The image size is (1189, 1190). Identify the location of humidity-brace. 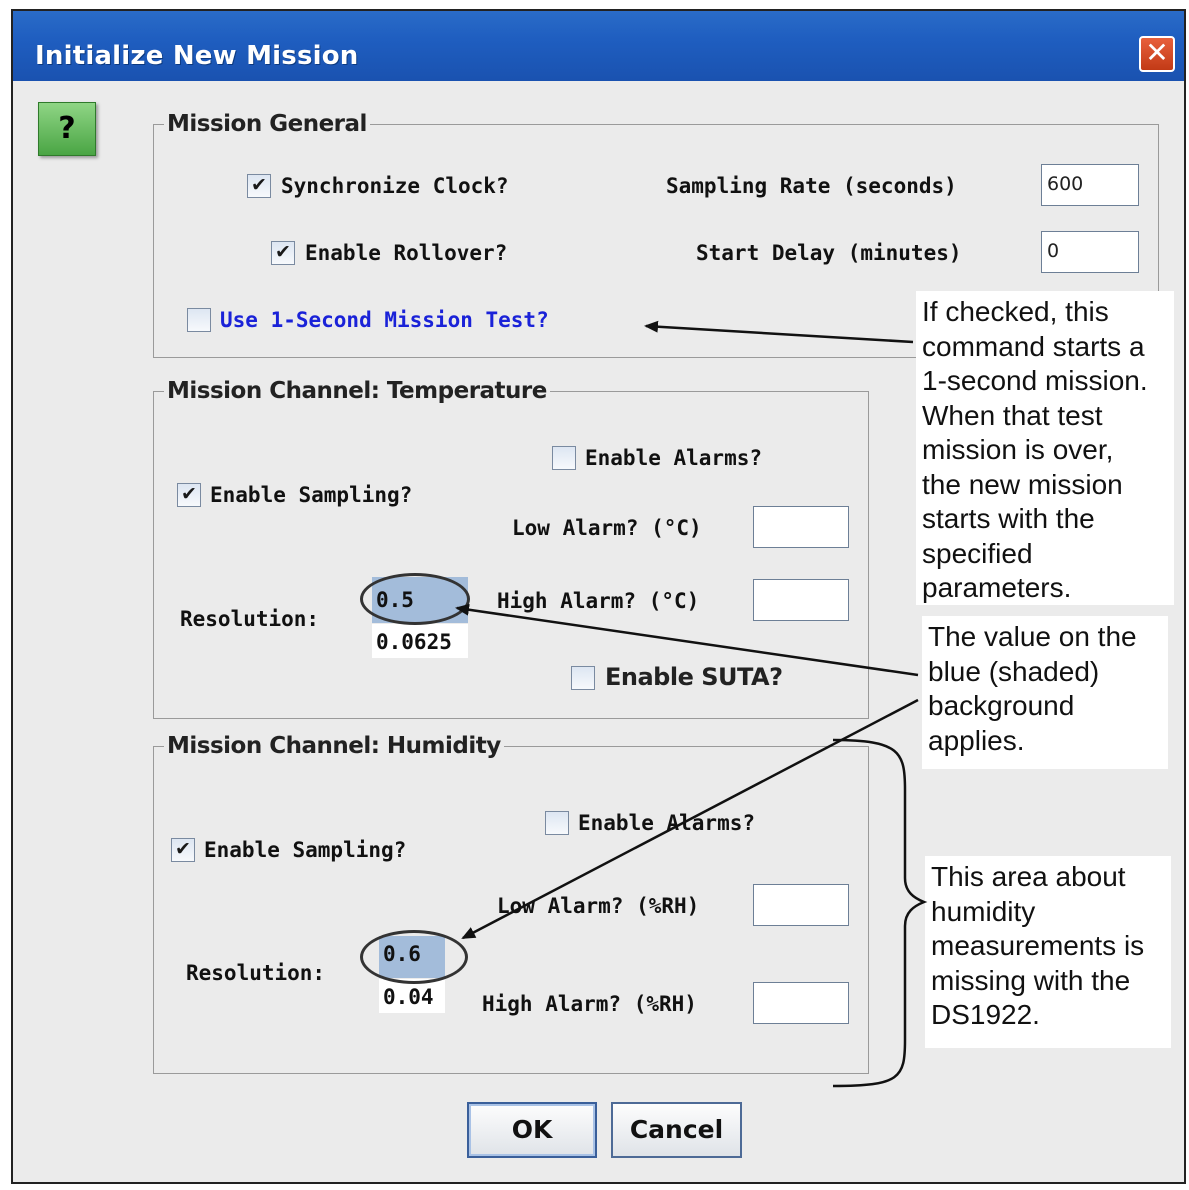
(880, 913).